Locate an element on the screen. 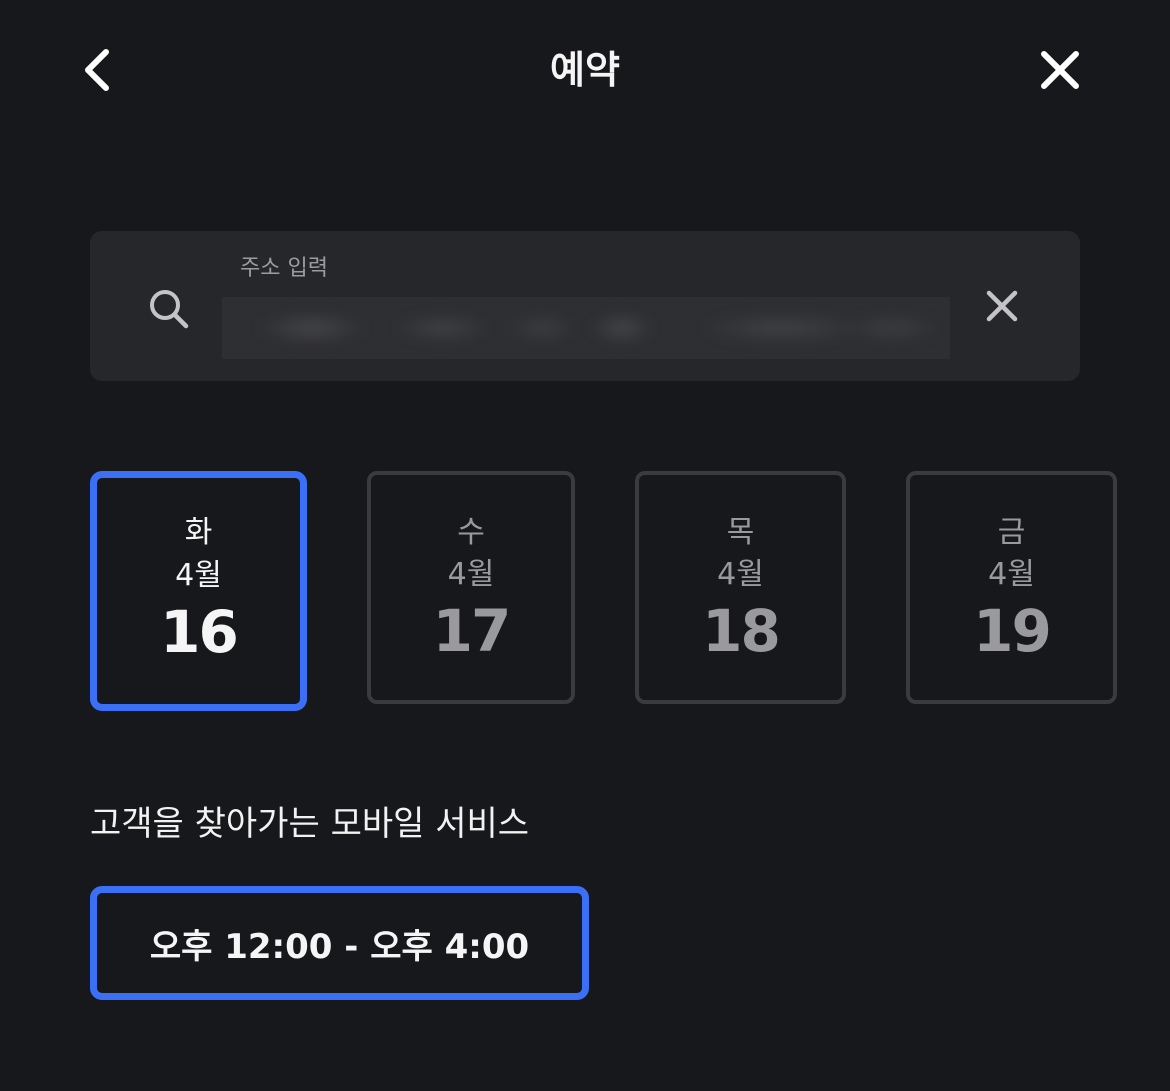 This screenshot has height=1091, width=1170. page-title: 예약 is located at coordinates (585, 70).